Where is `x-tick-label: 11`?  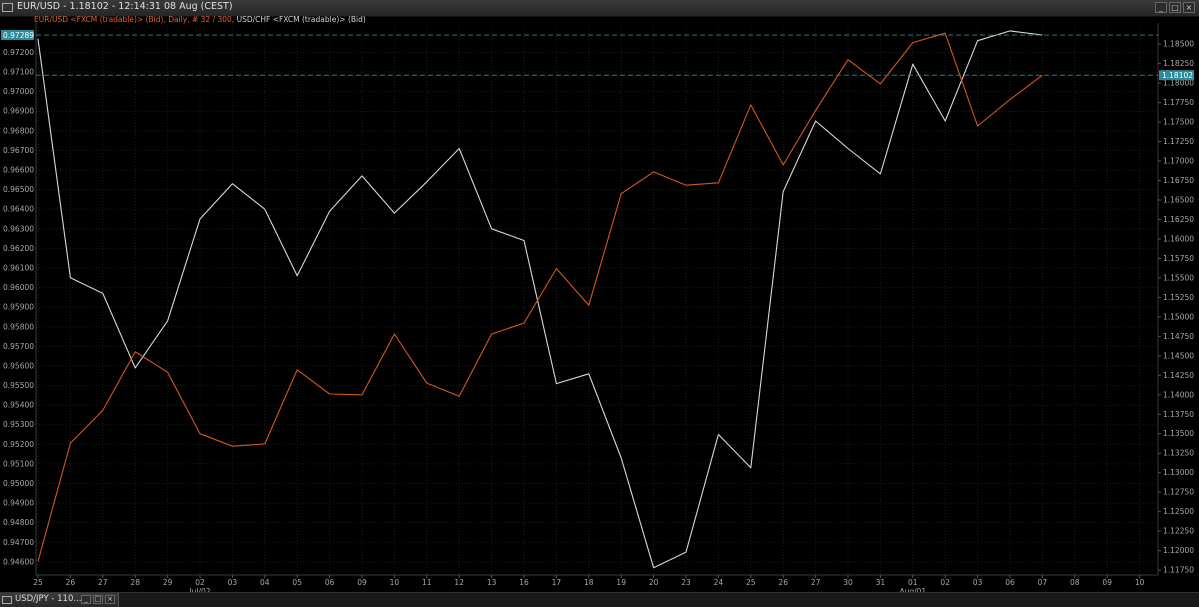 x-tick-label: 11 is located at coordinates (427, 582).